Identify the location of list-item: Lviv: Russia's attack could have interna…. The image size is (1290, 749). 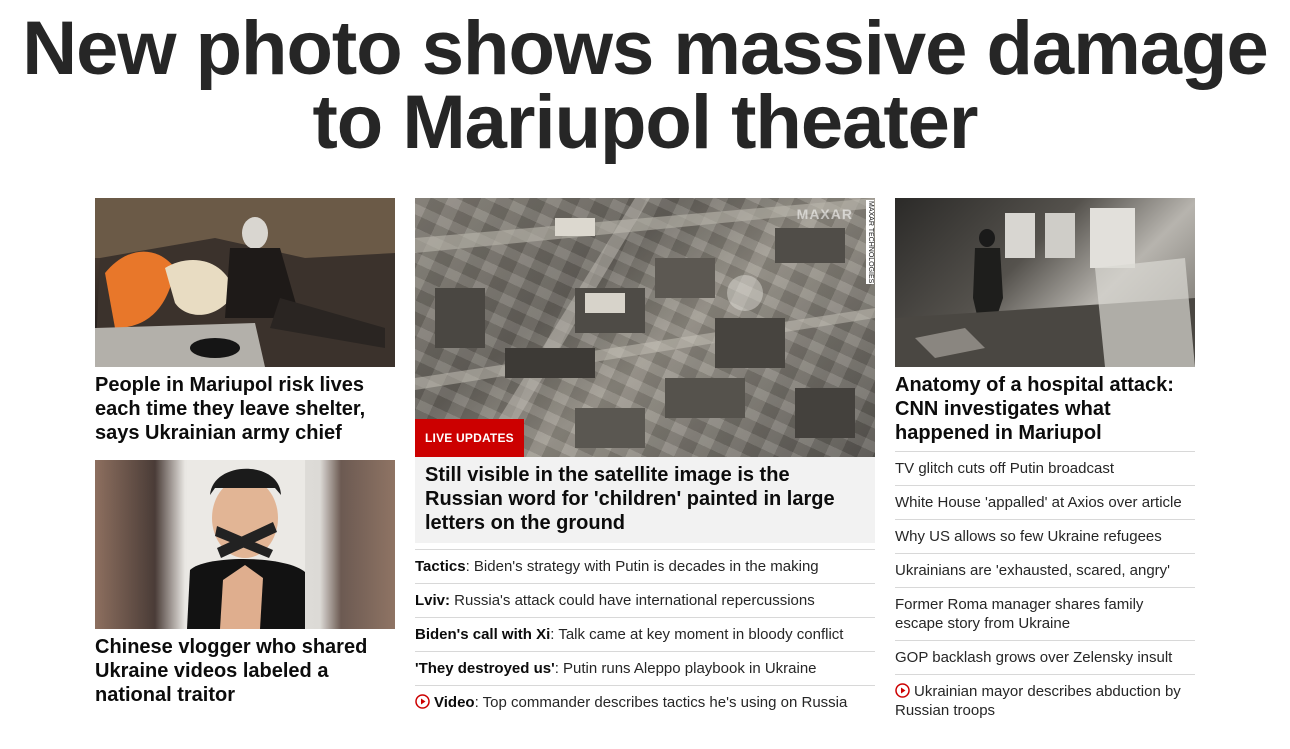
(645, 600).